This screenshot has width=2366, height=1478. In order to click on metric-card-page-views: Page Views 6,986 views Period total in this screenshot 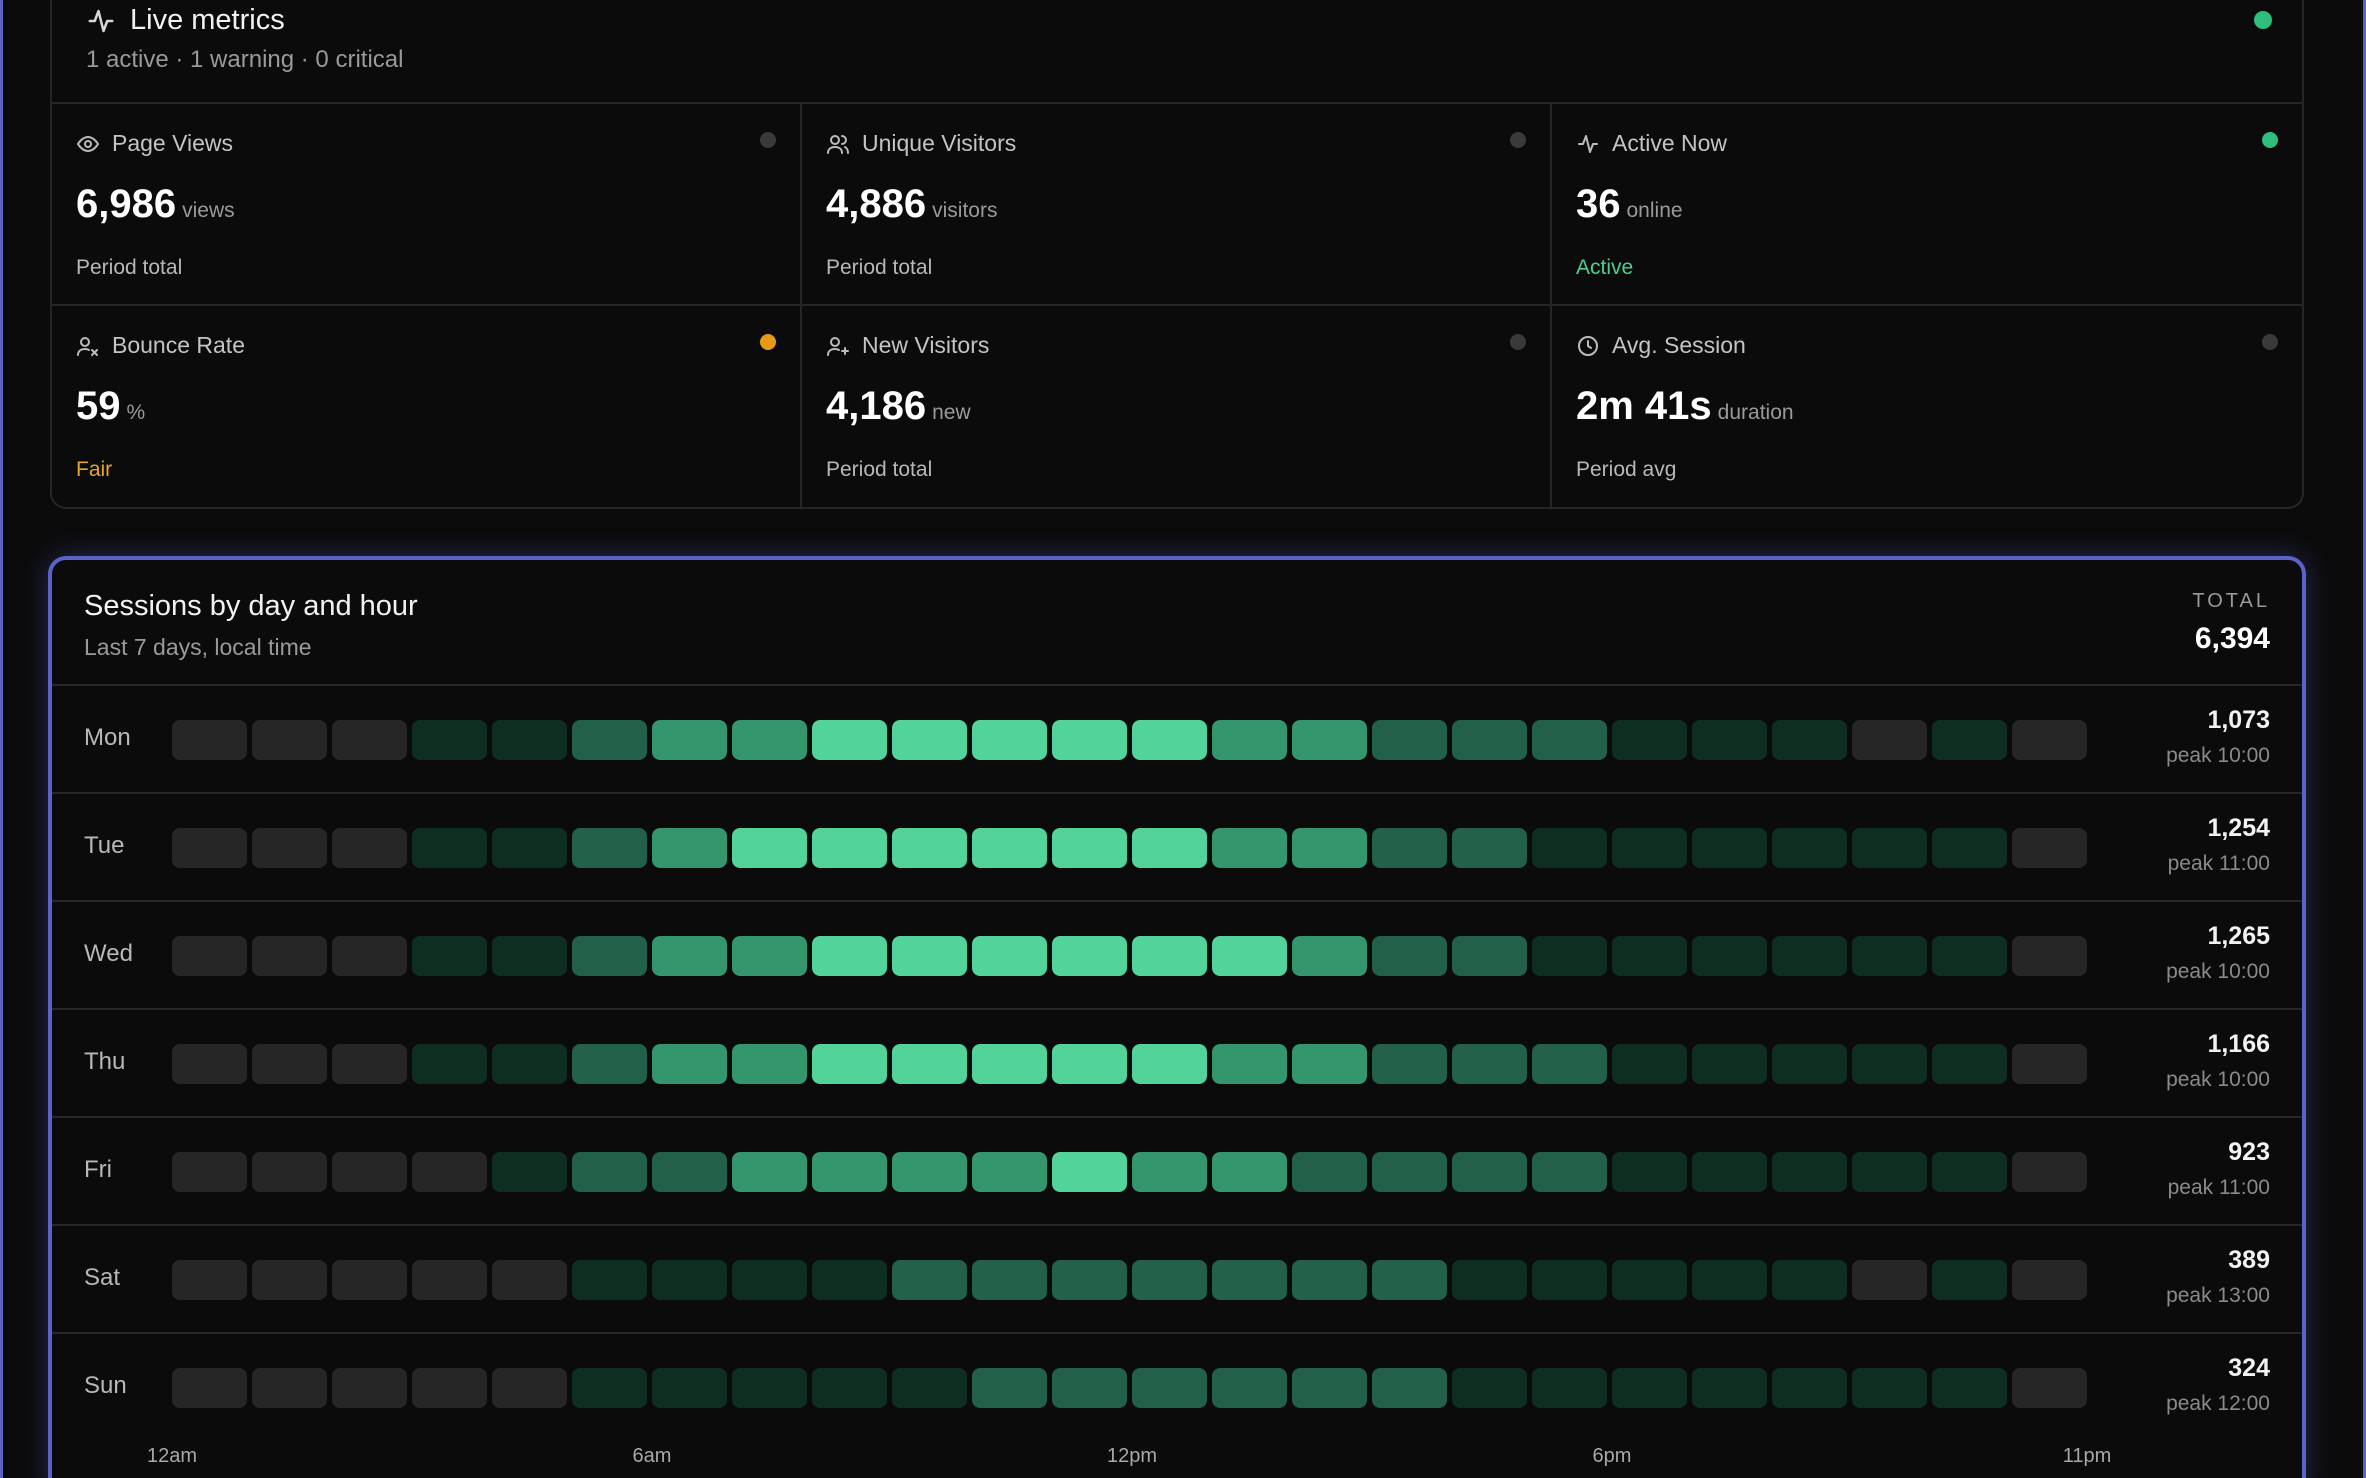, I will do `click(427, 205)`.